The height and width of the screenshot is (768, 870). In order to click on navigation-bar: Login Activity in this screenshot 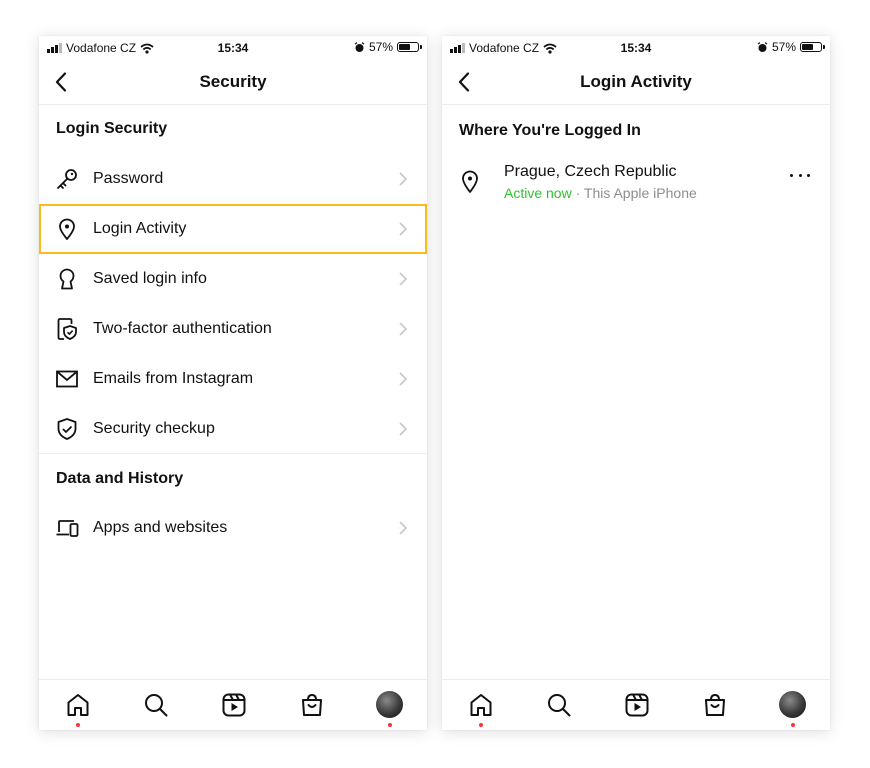, I will do `click(636, 82)`.